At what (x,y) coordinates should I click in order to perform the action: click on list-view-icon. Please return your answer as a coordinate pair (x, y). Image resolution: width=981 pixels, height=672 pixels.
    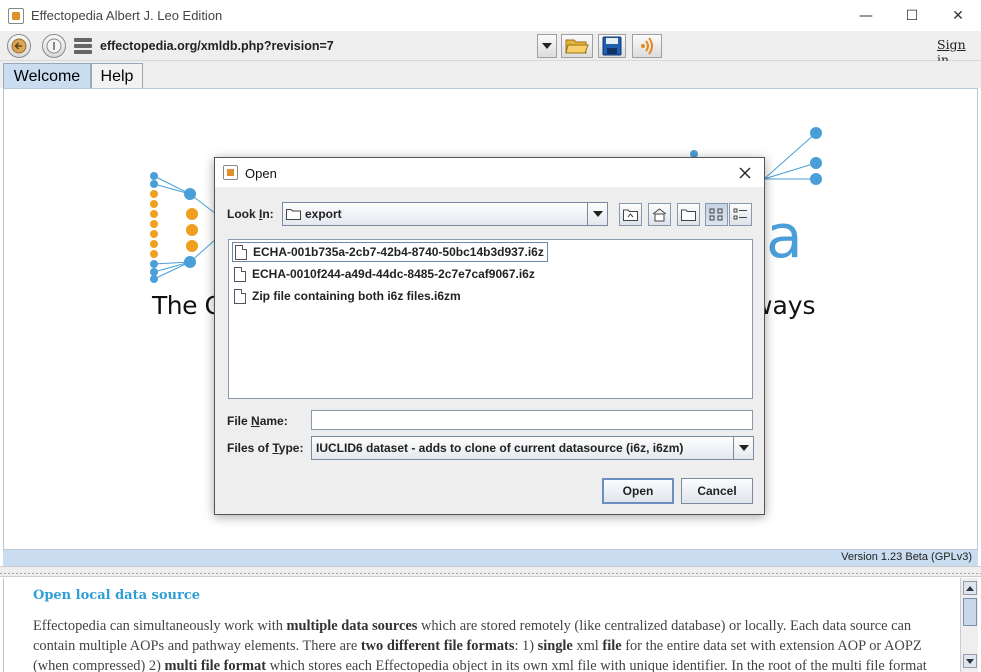
    Looking at the image, I should click on (716, 214).